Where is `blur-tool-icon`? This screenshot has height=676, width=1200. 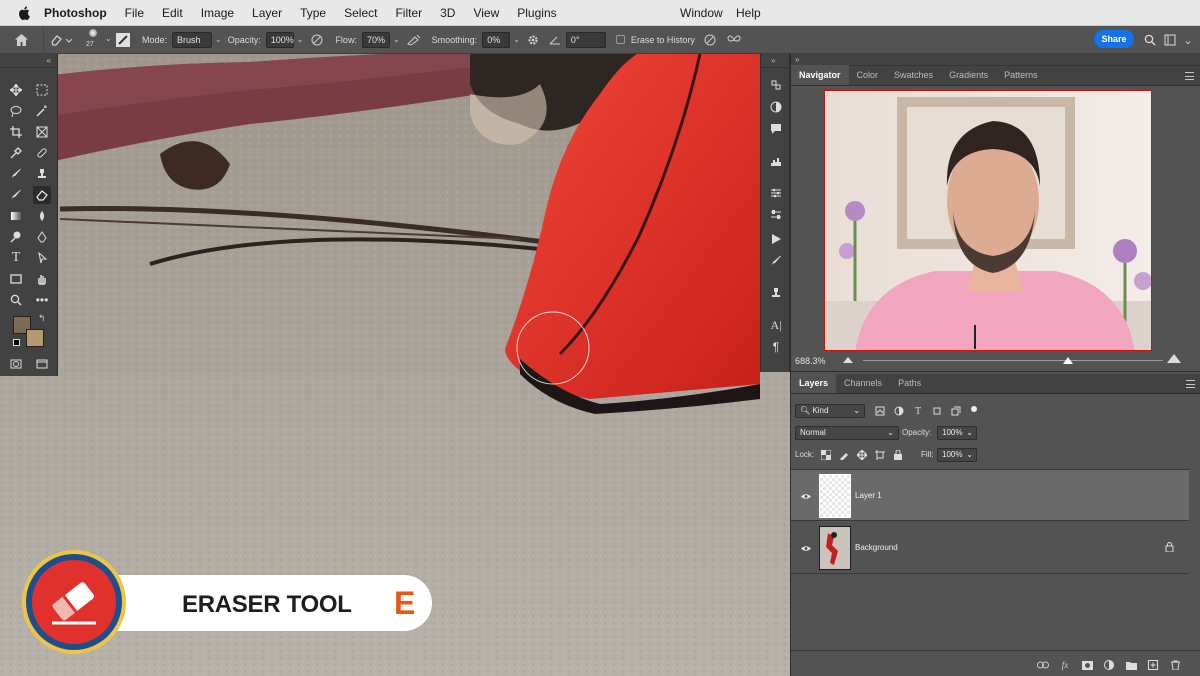
blur-tool-icon is located at coordinates (42, 216).